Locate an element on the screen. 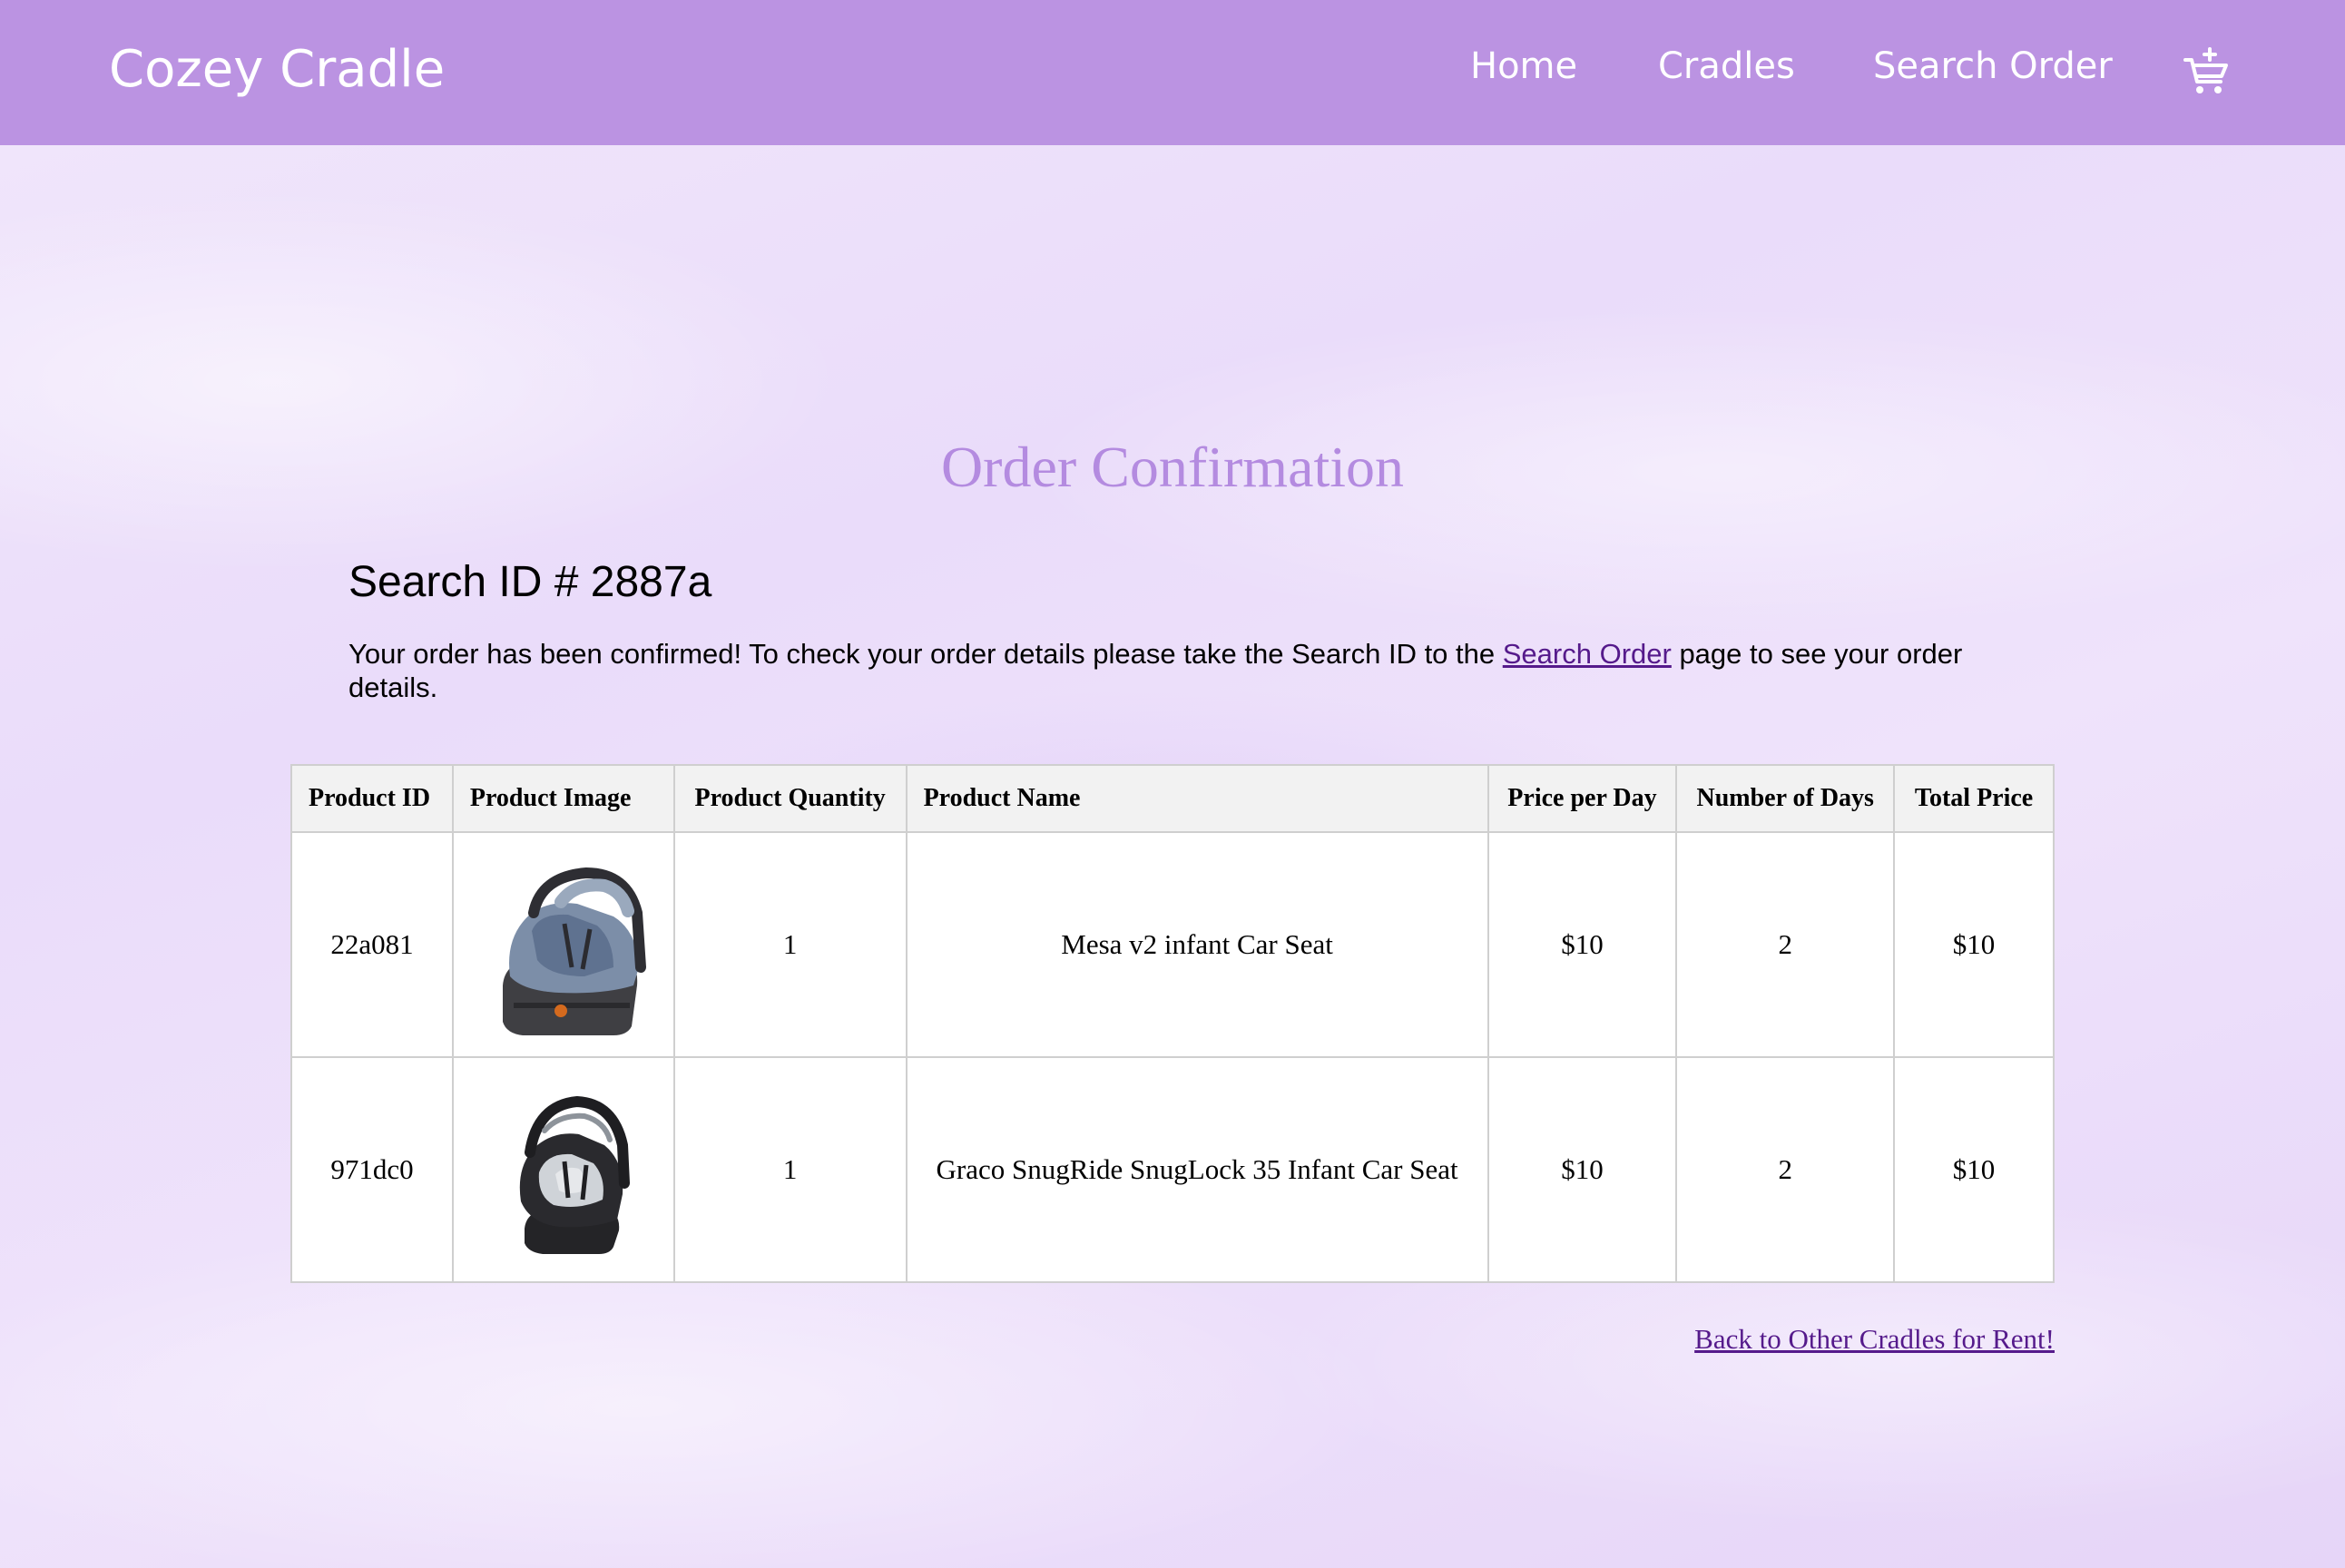  nav-cradles: Cradles is located at coordinates (1726, 66).